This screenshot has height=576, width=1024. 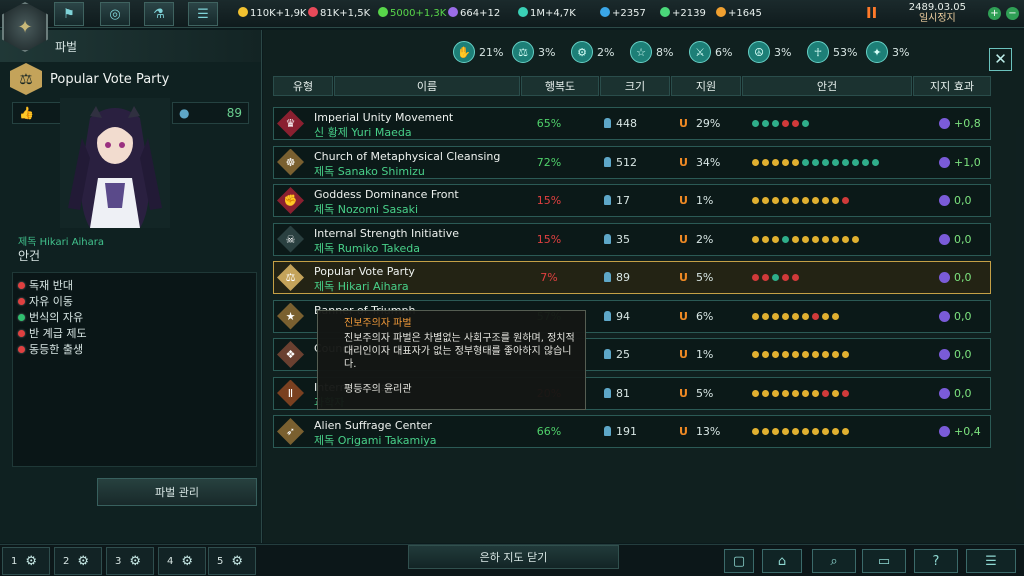 I want to click on column-happiness: 행복도, so click(x=560, y=86).